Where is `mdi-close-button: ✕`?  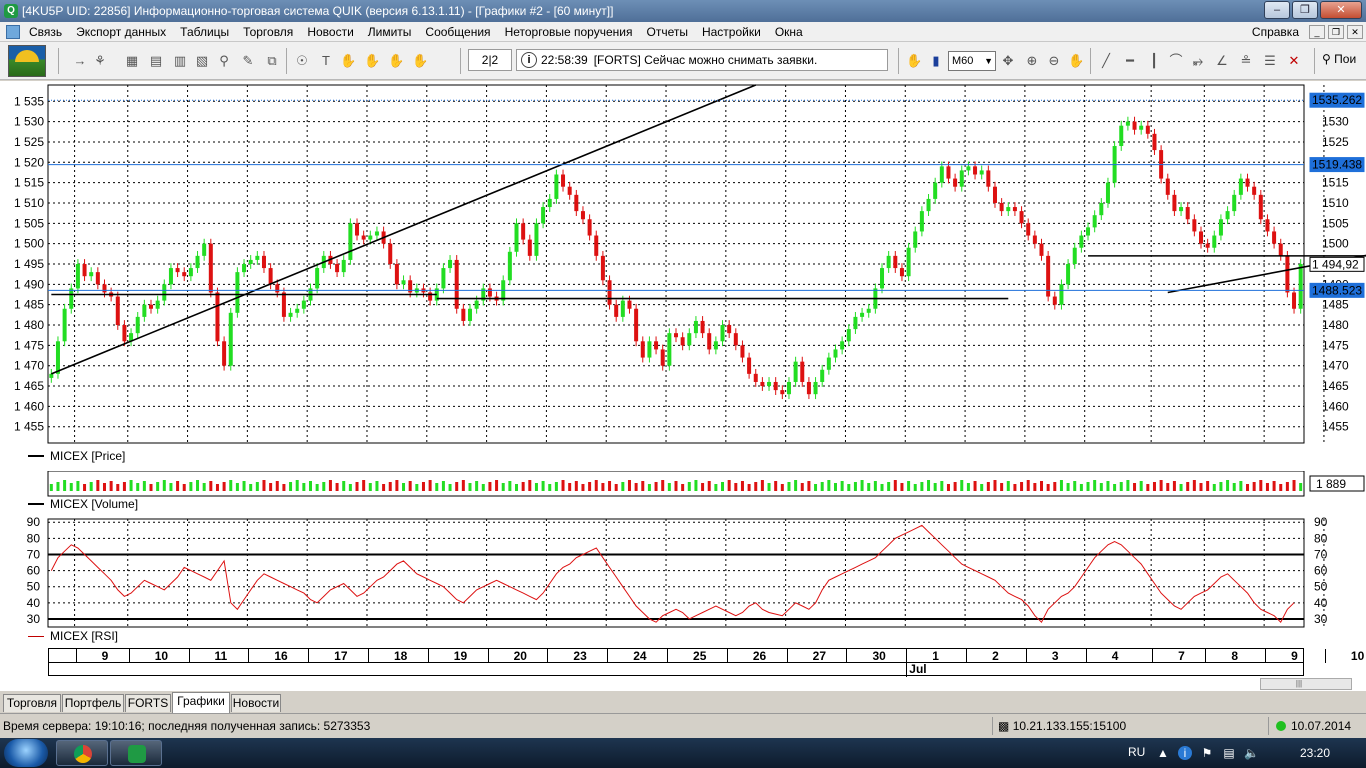
mdi-close-button: ✕ is located at coordinates (1355, 32).